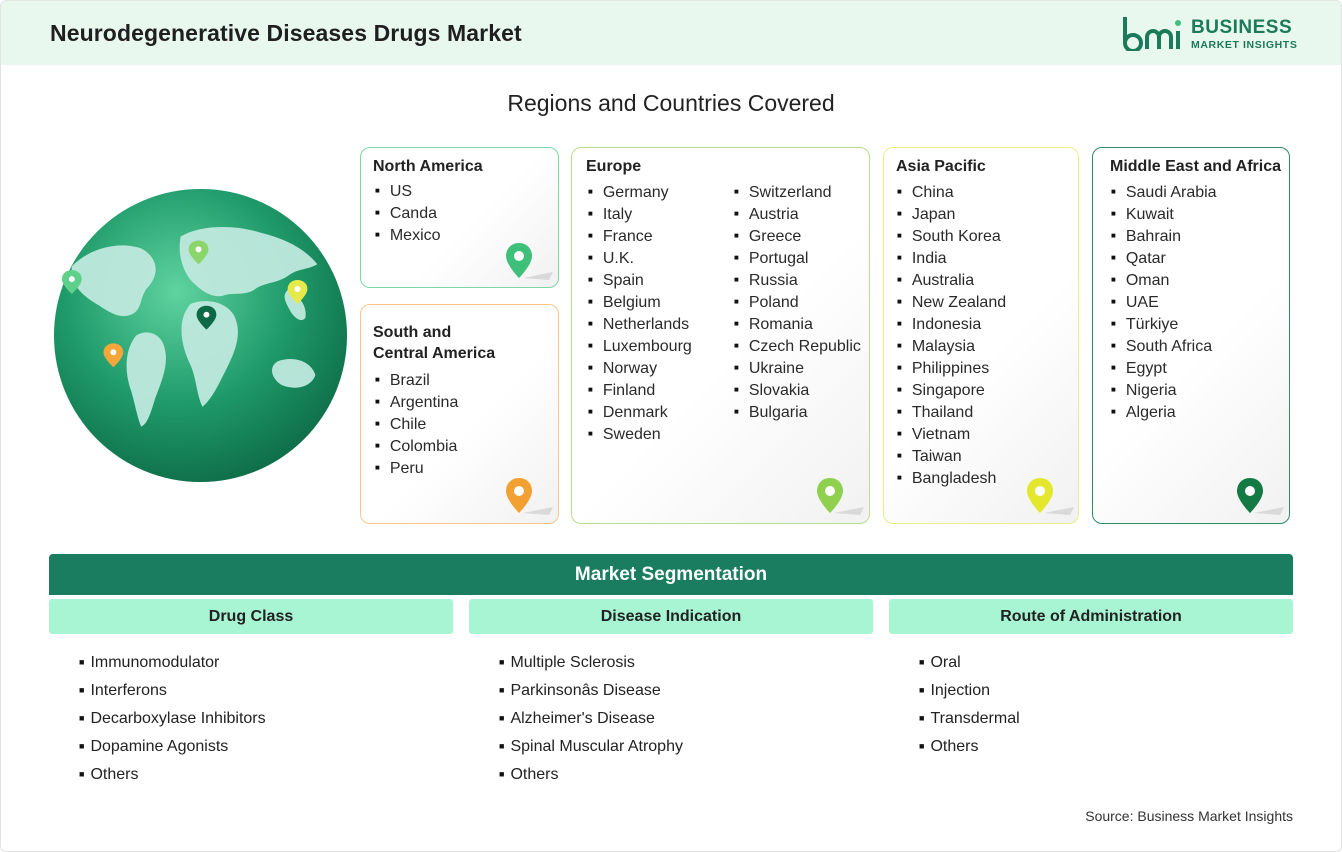  Describe the element at coordinates (172, 746) in the screenshot. I see `segment-item: Dopamine Agonists` at that location.